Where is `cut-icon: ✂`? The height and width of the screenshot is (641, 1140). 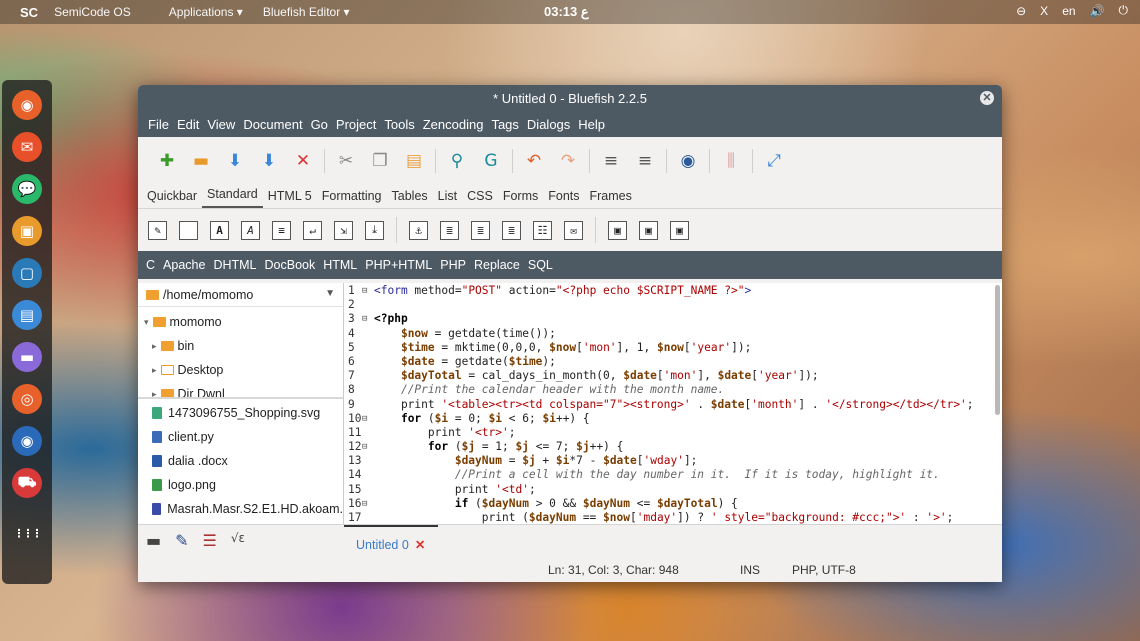
cut-icon: ✂ is located at coordinates (346, 161).